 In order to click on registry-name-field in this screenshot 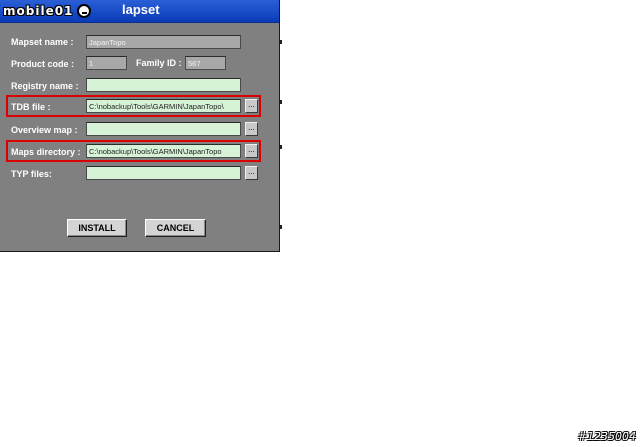, I will do `click(163, 85)`.